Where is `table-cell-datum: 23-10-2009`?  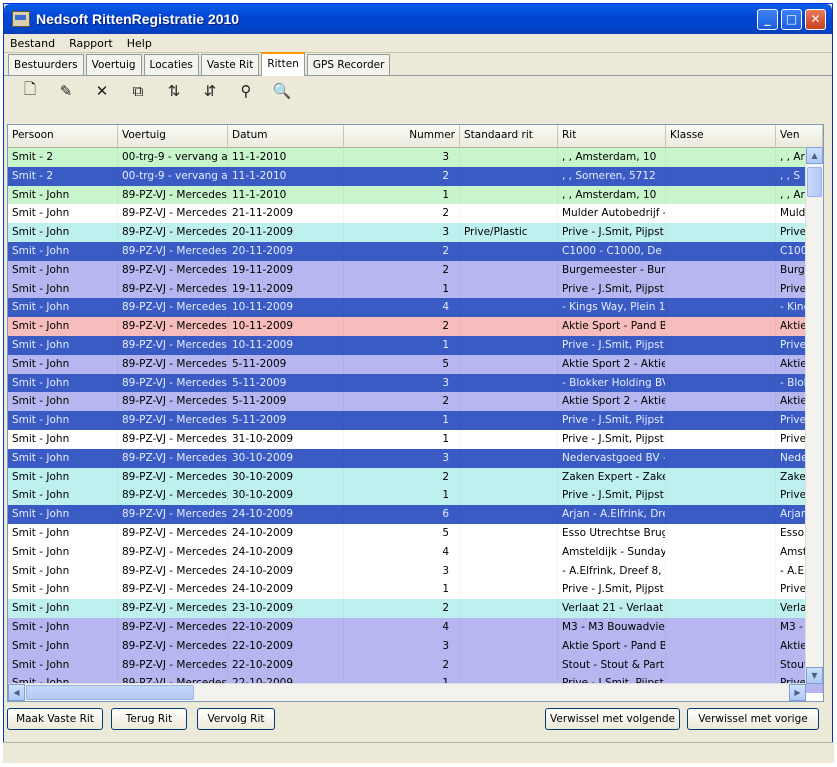 table-cell-datum: 23-10-2009 is located at coordinates (286, 608).